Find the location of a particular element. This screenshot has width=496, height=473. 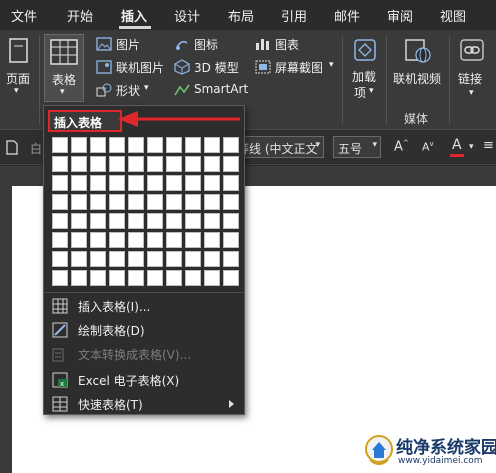

font-color-icon: A is located at coordinates (457, 145).